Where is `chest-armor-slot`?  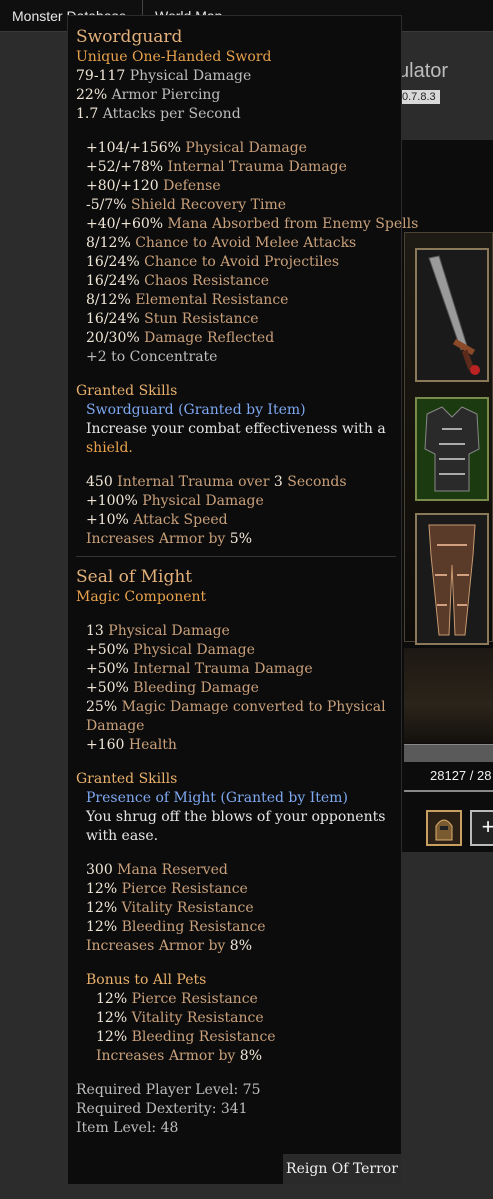
chest-armor-slot is located at coordinates (452, 449).